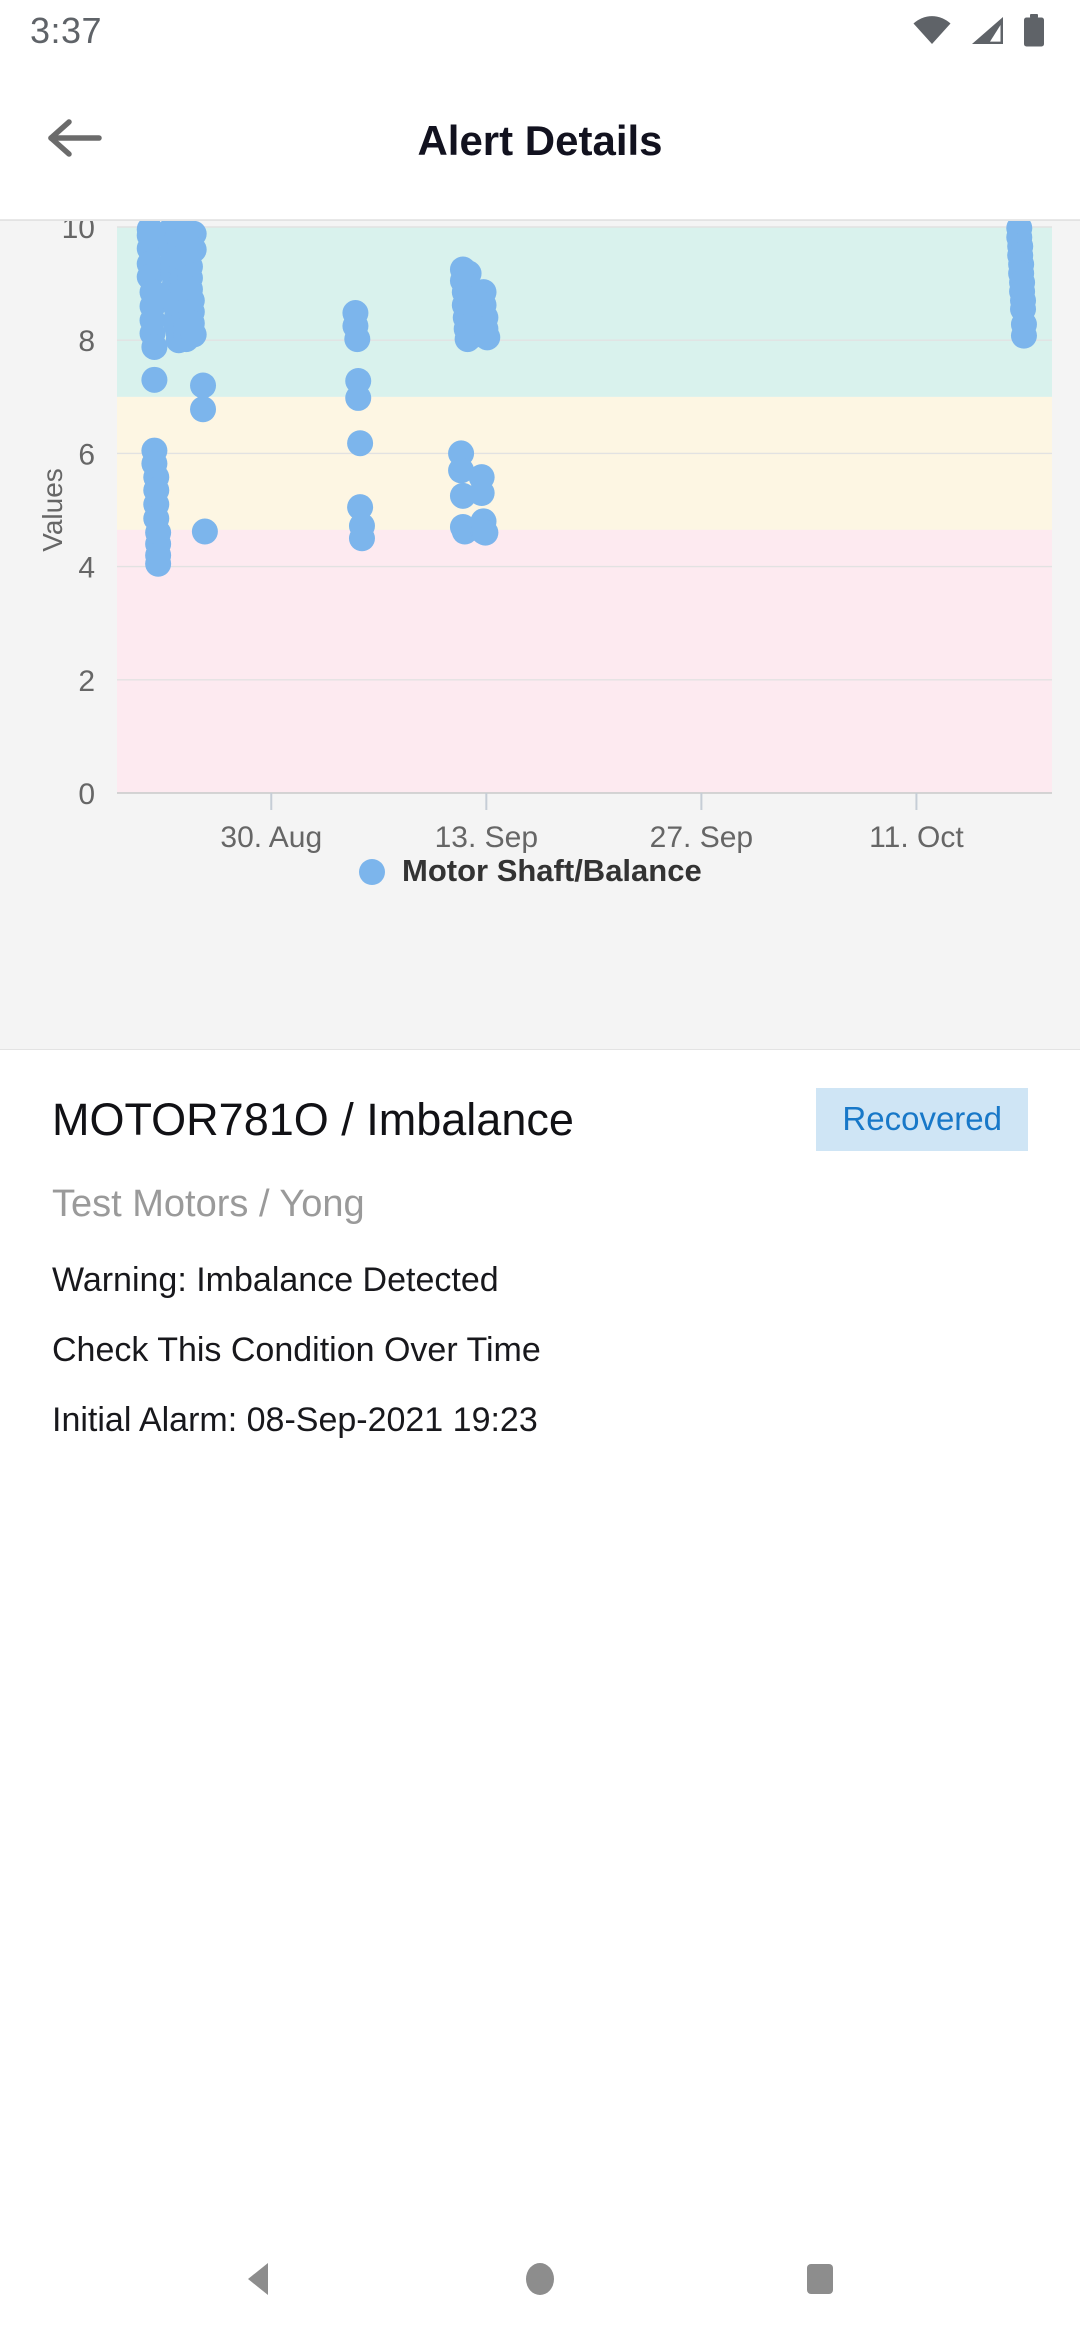 The height and width of the screenshot is (2340, 1080). I want to click on back-button, so click(75, 141).